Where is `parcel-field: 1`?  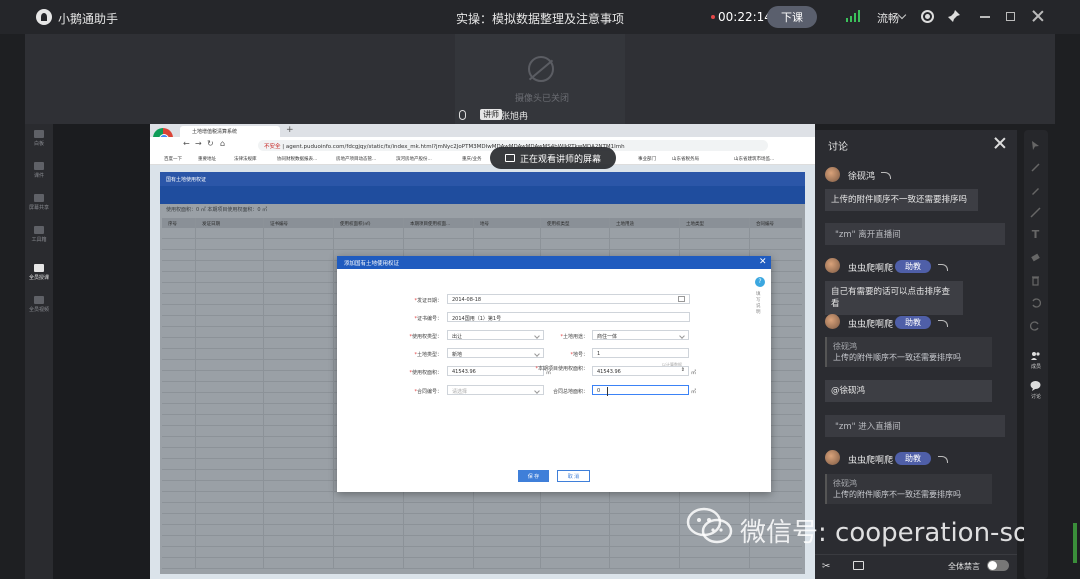 parcel-field: 1 is located at coordinates (640, 353).